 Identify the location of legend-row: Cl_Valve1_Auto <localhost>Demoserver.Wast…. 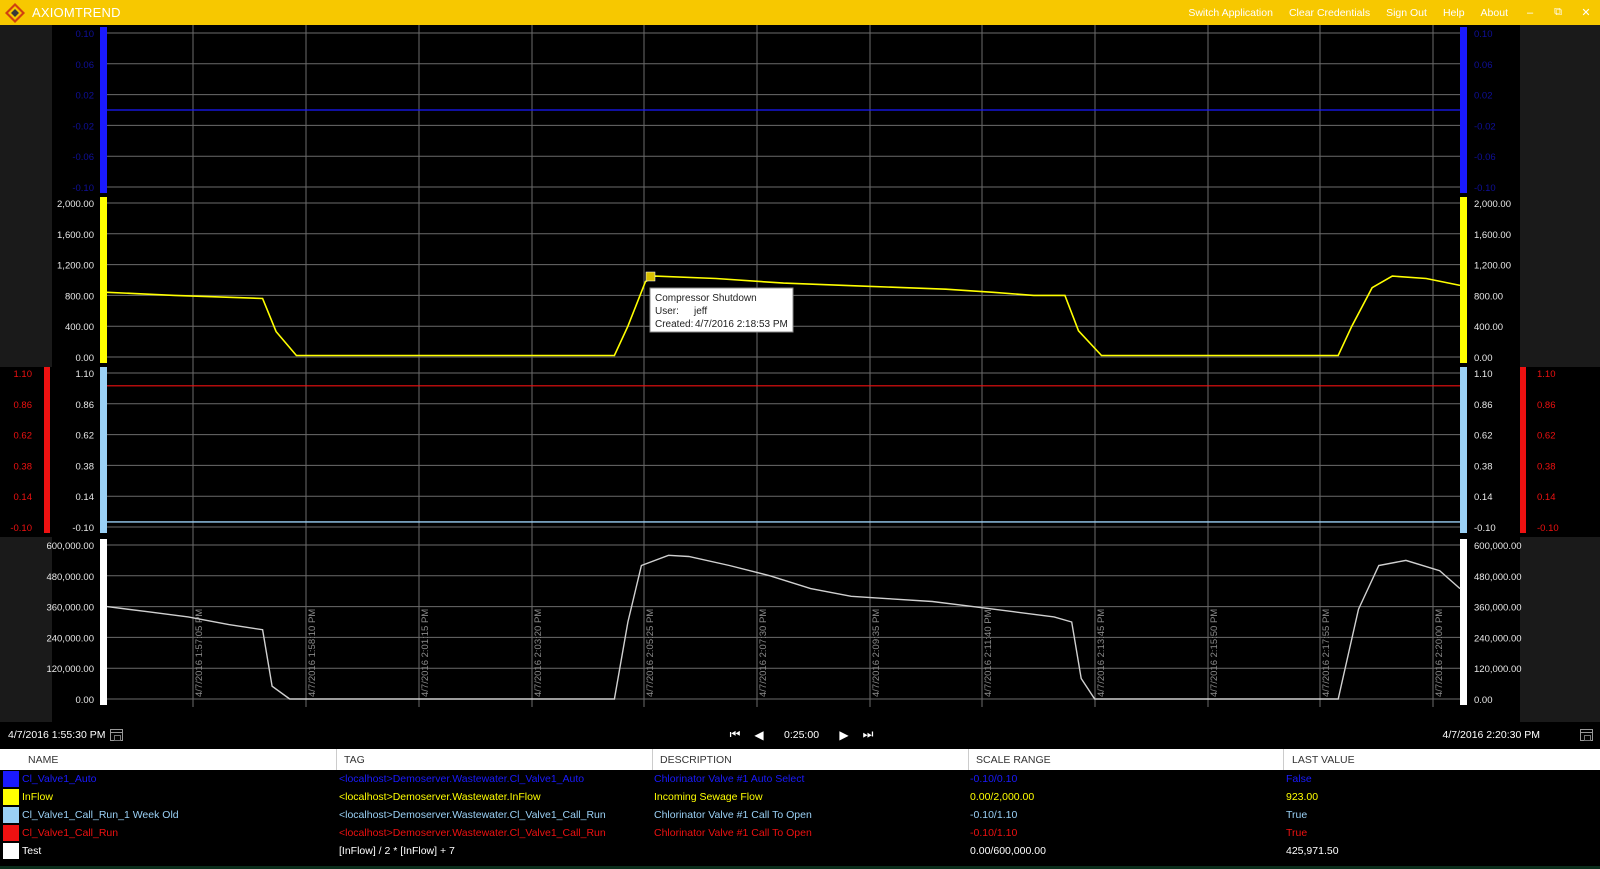
(800, 779).